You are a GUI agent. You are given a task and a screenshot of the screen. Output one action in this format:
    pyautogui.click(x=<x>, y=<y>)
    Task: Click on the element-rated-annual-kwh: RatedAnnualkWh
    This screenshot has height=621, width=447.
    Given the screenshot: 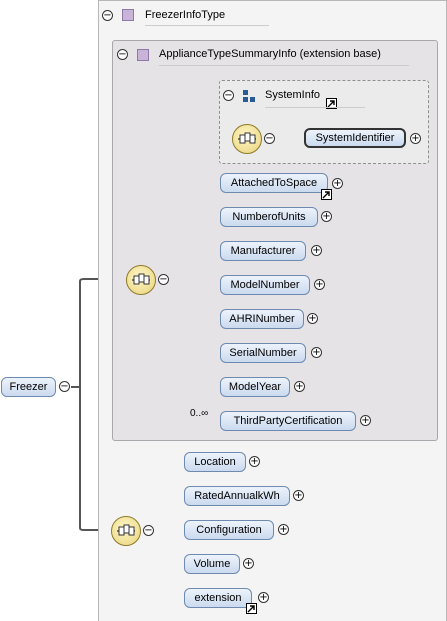 What is the action you would take?
    pyautogui.click(x=237, y=496)
    